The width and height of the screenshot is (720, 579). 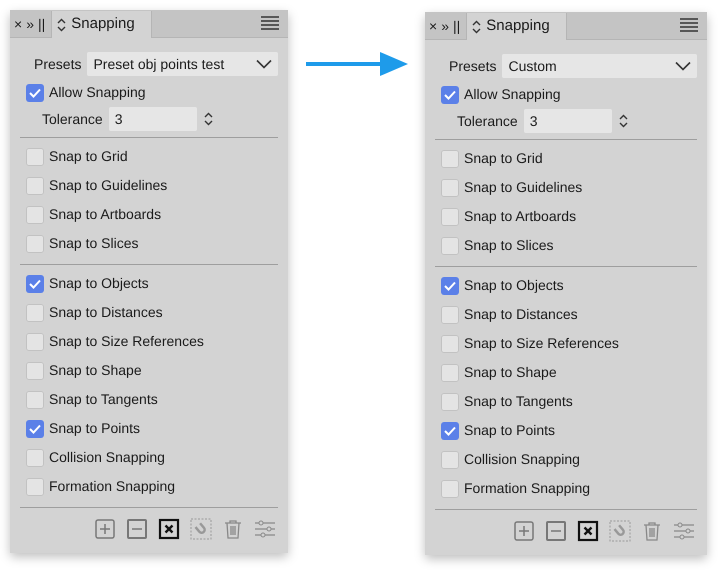 What do you see at coordinates (357, 64) in the screenshot?
I see `arrow-icon` at bounding box center [357, 64].